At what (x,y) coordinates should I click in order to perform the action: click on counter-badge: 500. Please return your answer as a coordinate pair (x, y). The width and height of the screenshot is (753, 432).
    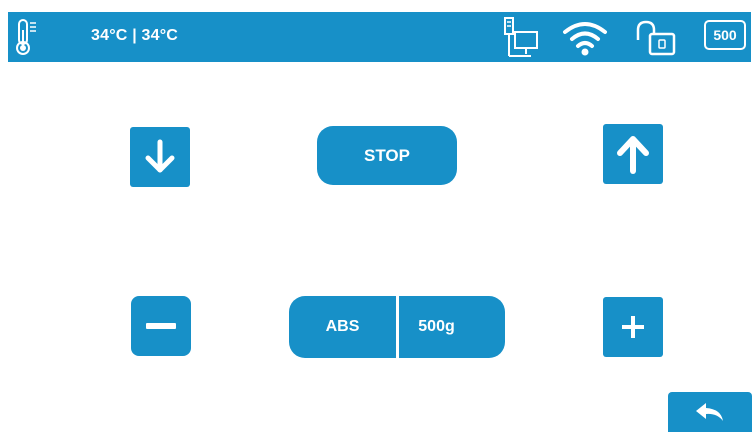
    Looking at the image, I should click on (725, 35).